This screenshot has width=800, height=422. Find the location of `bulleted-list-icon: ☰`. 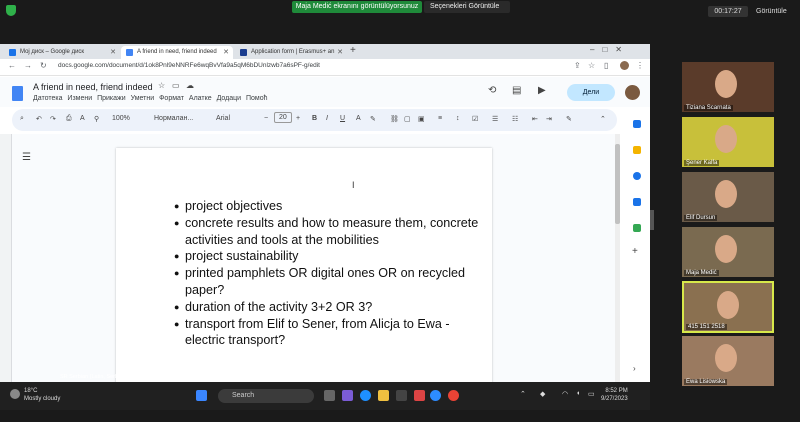

bulleted-list-icon: ☰ is located at coordinates (495, 119).